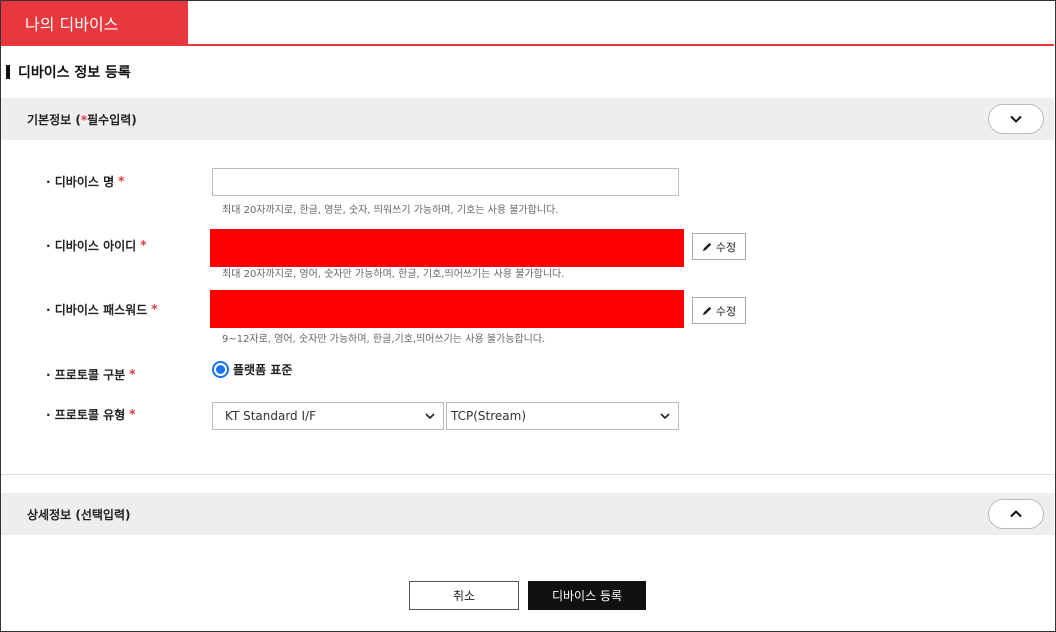 This screenshot has width=1056, height=632. I want to click on cancel-button: 취소, so click(464, 595).